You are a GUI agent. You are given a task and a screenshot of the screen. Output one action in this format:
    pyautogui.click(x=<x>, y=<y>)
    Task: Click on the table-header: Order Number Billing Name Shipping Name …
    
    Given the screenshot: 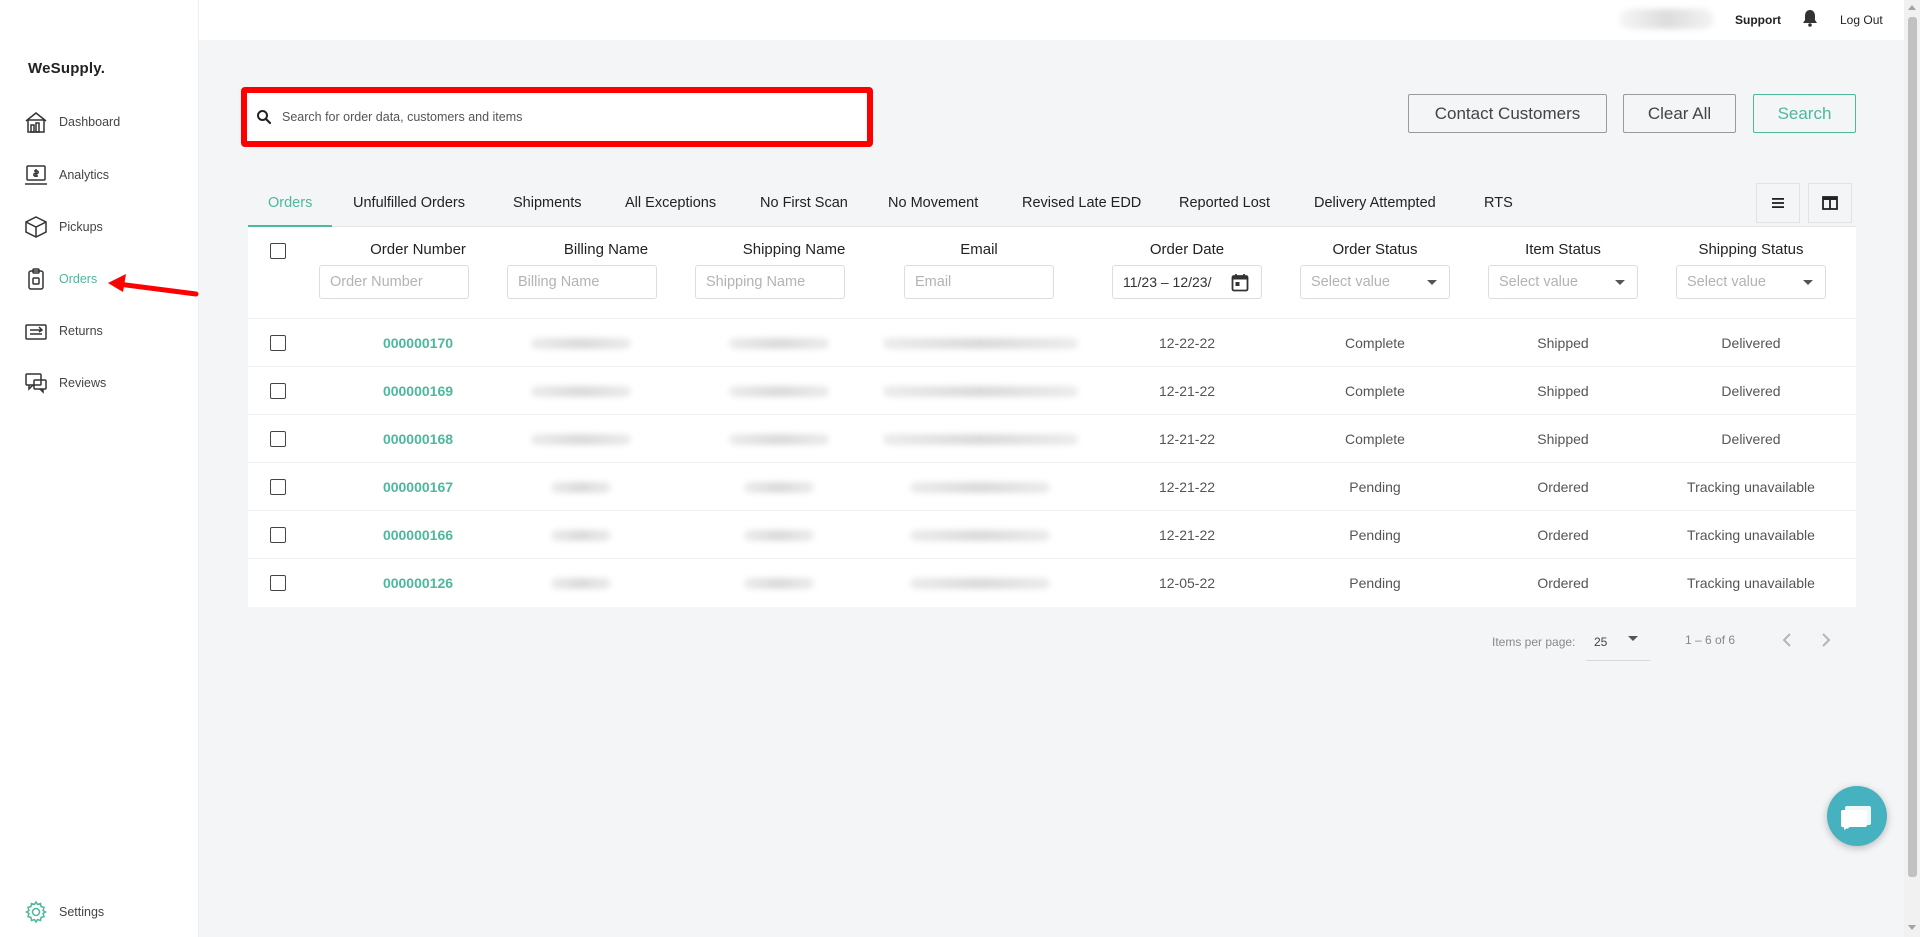 What is the action you would take?
    pyautogui.click(x=1052, y=273)
    